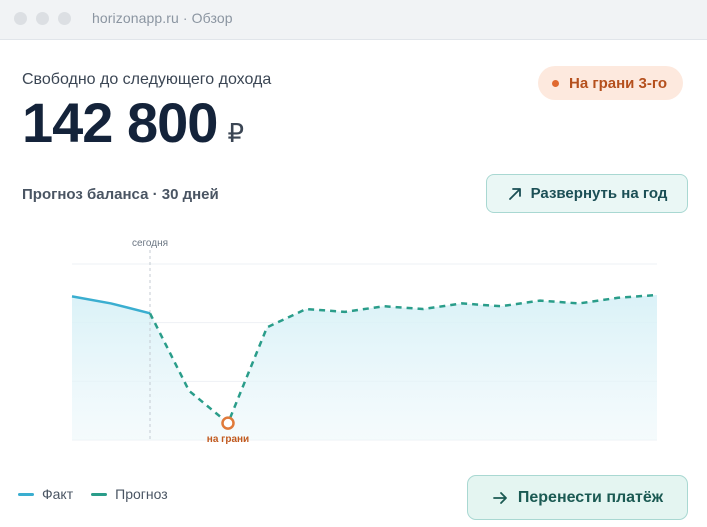 The image size is (707, 527). What do you see at coordinates (42, 18) in the screenshot?
I see `window-minimize-dot` at bounding box center [42, 18].